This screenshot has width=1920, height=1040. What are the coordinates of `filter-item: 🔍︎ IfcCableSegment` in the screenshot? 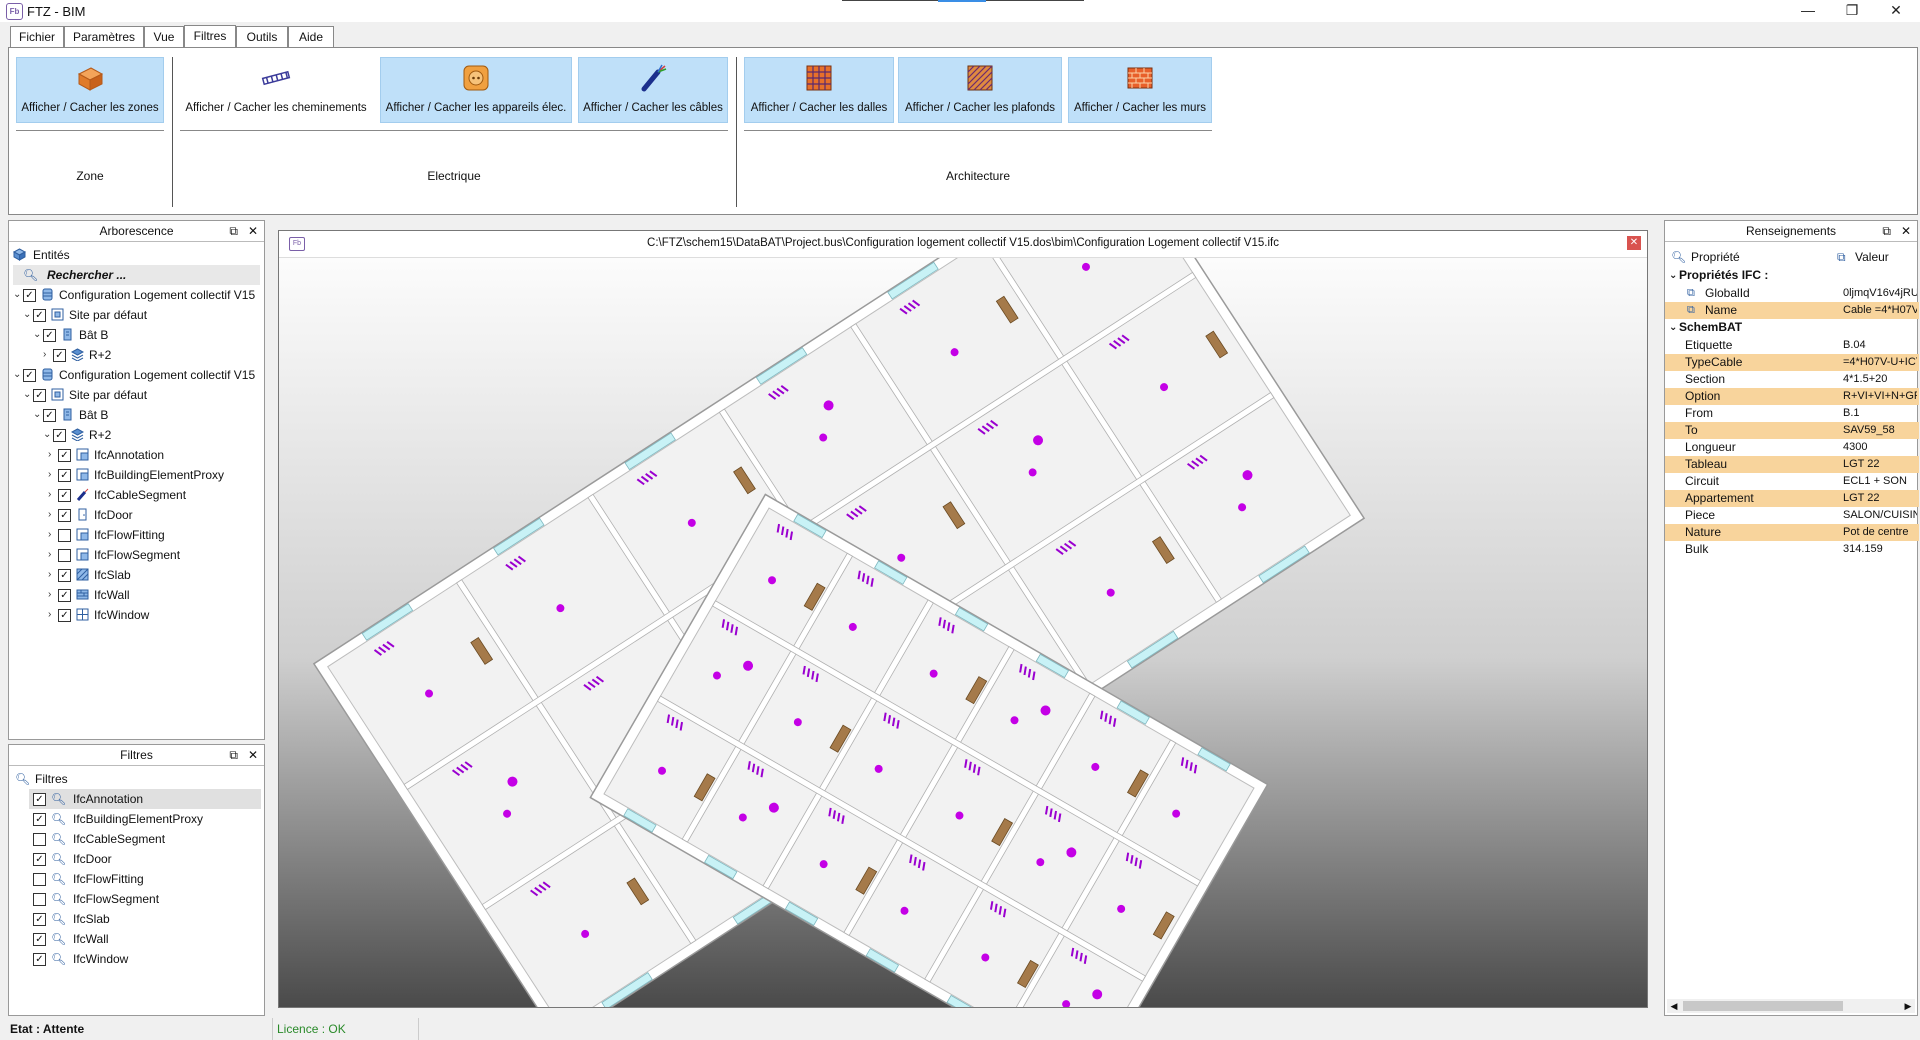 It's located at (145, 839).